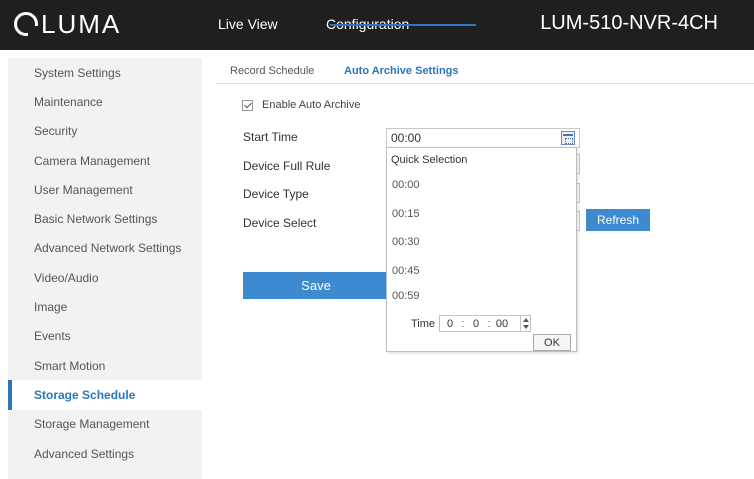  Describe the element at coordinates (401, 71) in the screenshot. I see `tab-auto-archive-settings: Auto Archive Settings` at that location.